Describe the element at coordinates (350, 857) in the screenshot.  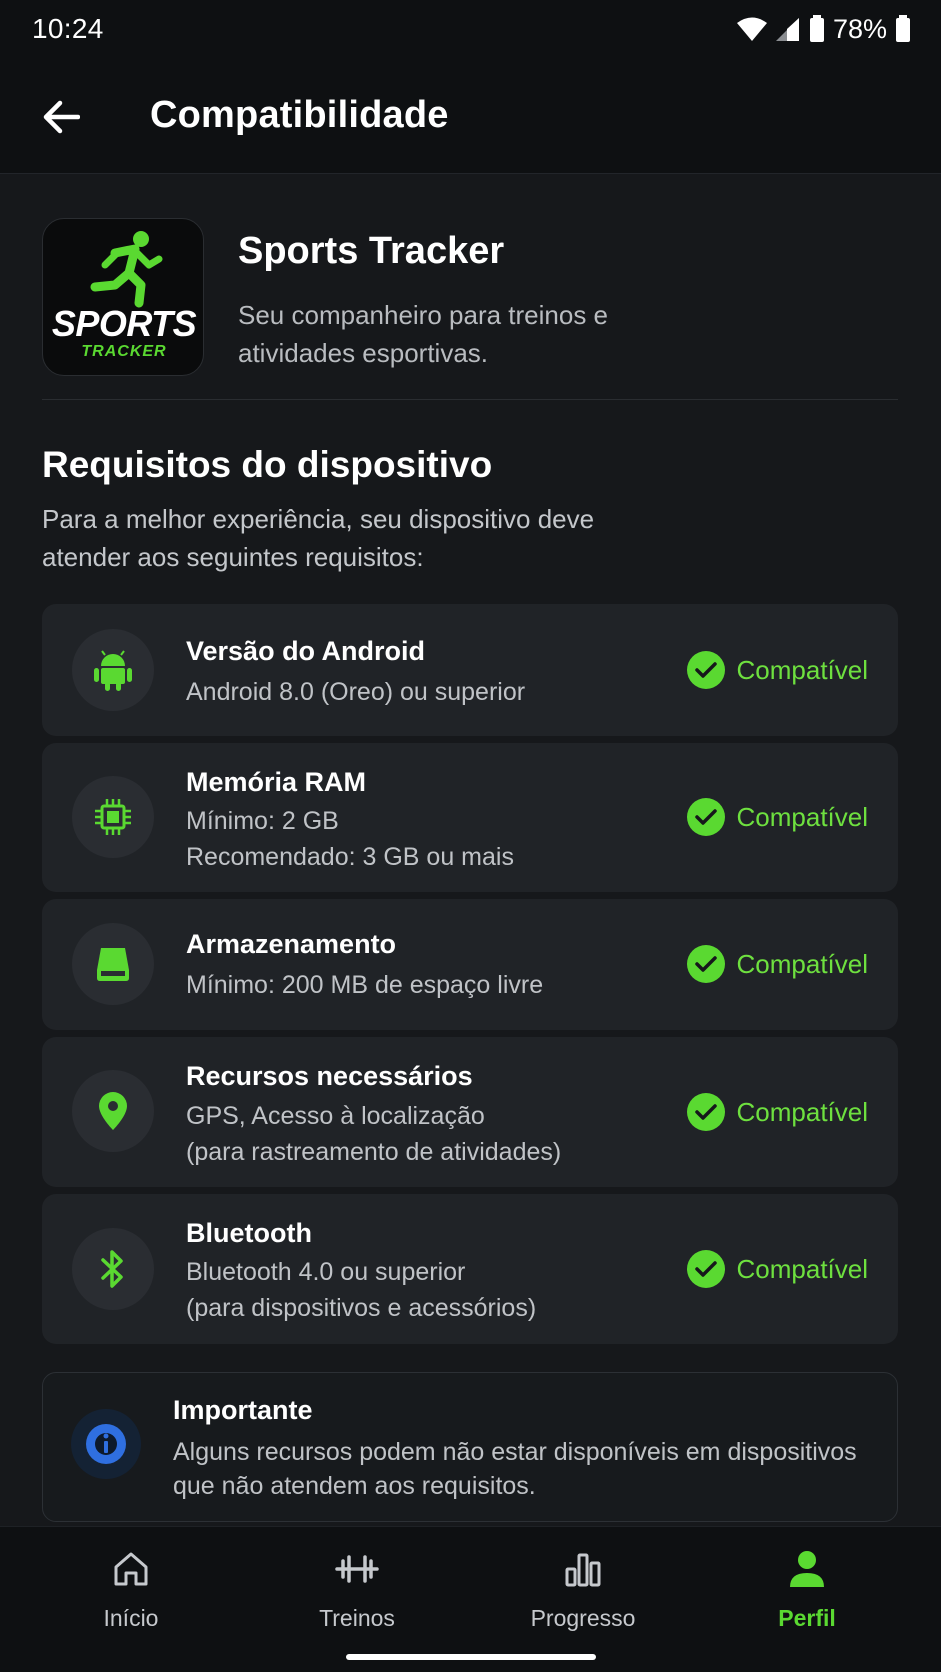
I see `requirement-detail: Recomendado: 3 GB ou mais` at that location.